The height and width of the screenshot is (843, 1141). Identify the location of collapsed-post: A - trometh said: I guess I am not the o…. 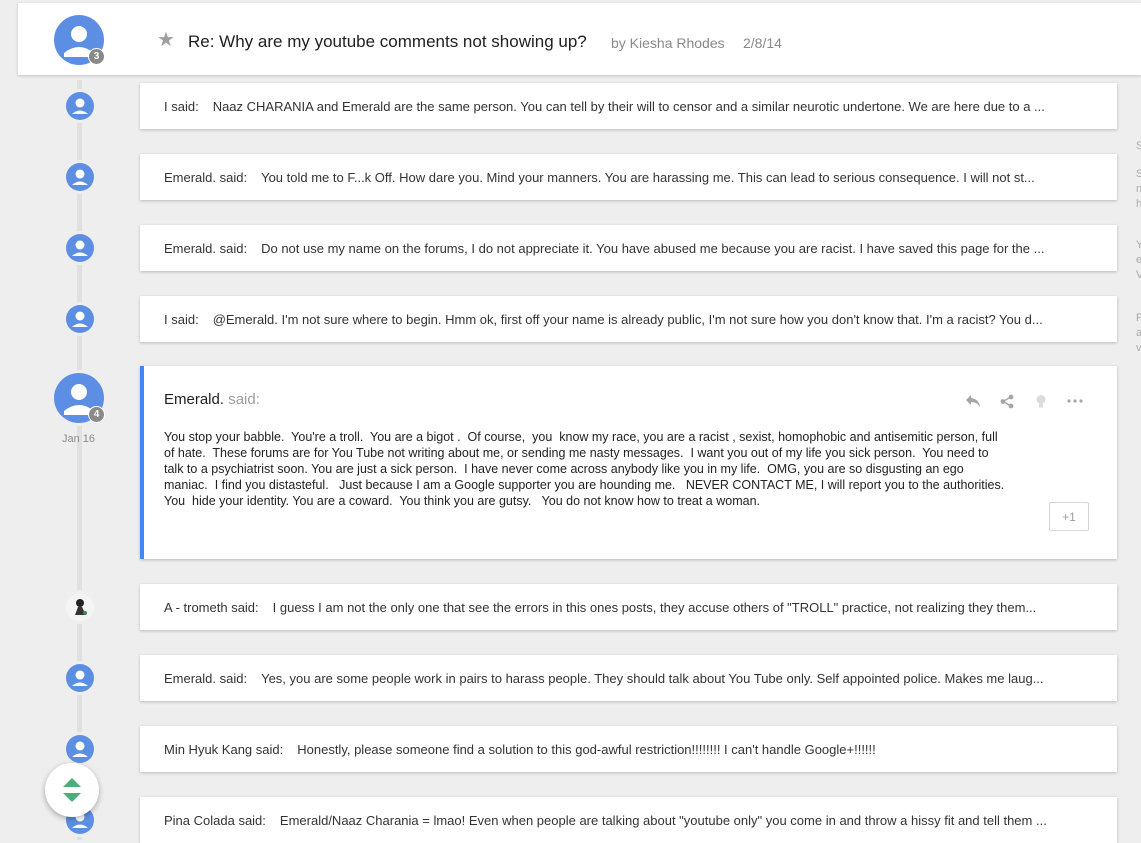
(628, 607).